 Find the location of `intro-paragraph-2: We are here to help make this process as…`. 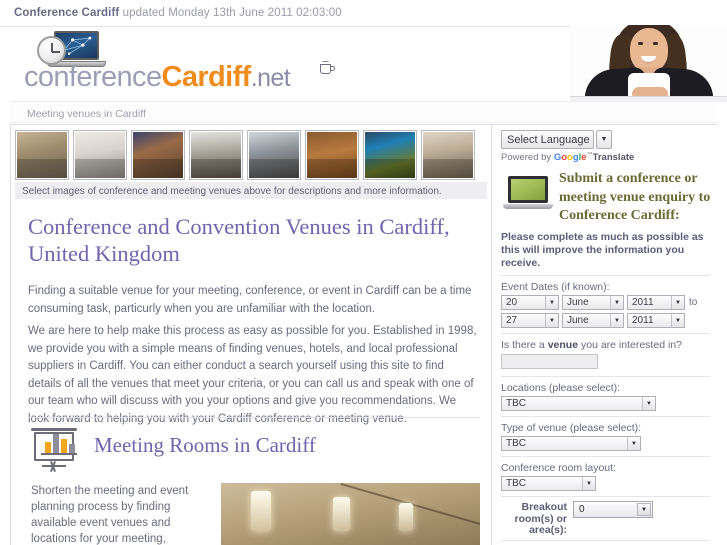

intro-paragraph-2: We are here to help make this process as… is located at coordinates (252, 375).